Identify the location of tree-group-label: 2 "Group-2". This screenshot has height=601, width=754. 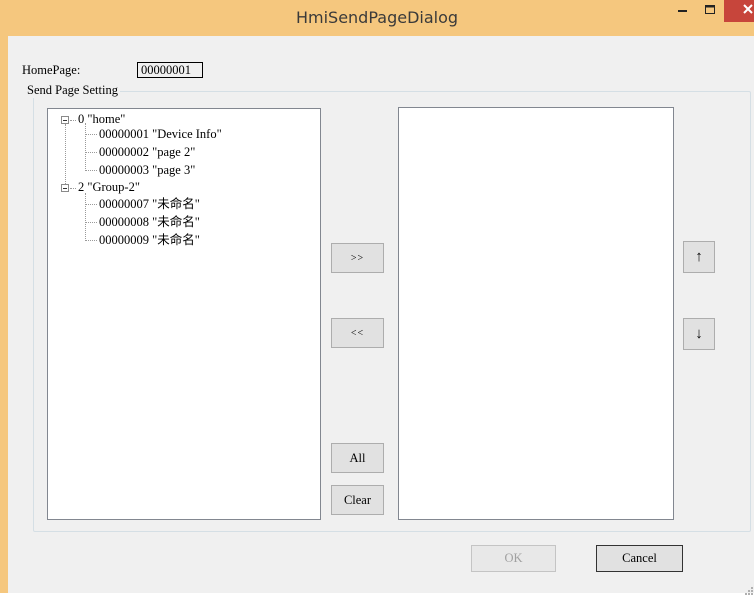
(109, 187).